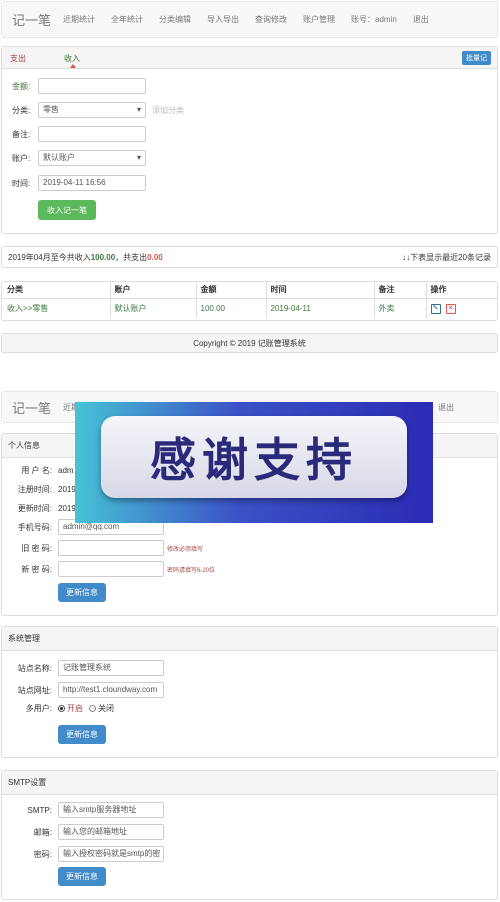 The height and width of the screenshot is (902, 500). Describe the element at coordinates (319, 19) in the screenshot. I see `nav-account-manage: 账户管理` at that location.